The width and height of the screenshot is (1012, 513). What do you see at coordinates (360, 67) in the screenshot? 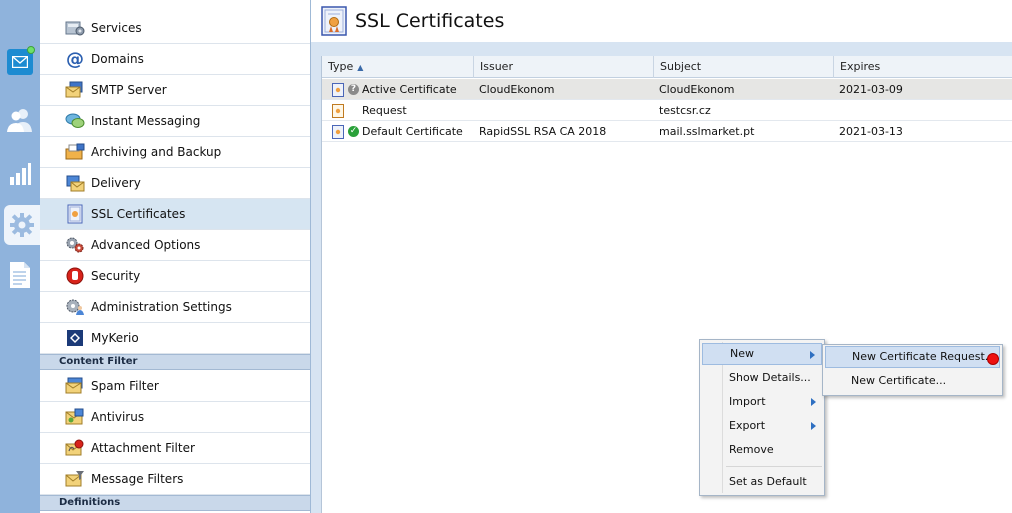
I see `sort-ascending-icon: ▲` at bounding box center [360, 67].